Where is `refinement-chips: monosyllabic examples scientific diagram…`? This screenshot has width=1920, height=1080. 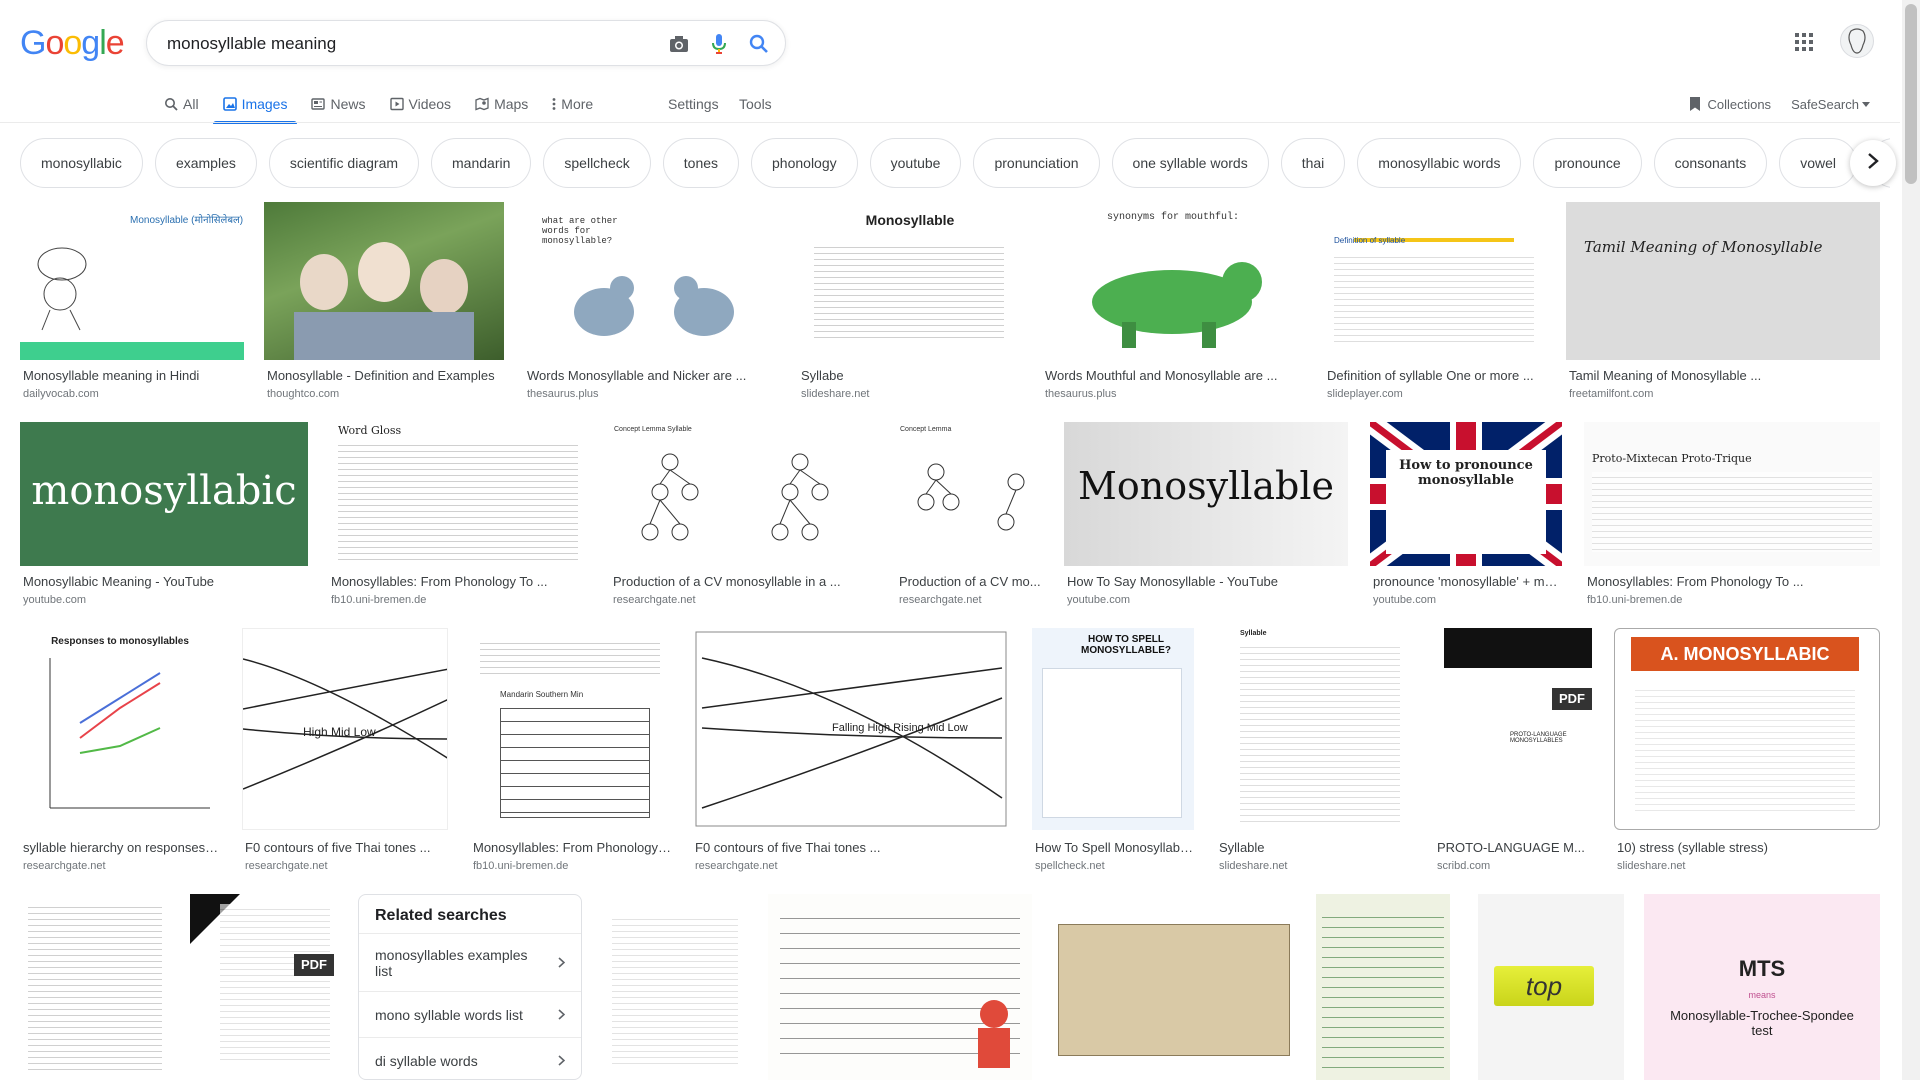
refinement-chips: monosyllabic examples scientific diagram… is located at coordinates (955, 163).